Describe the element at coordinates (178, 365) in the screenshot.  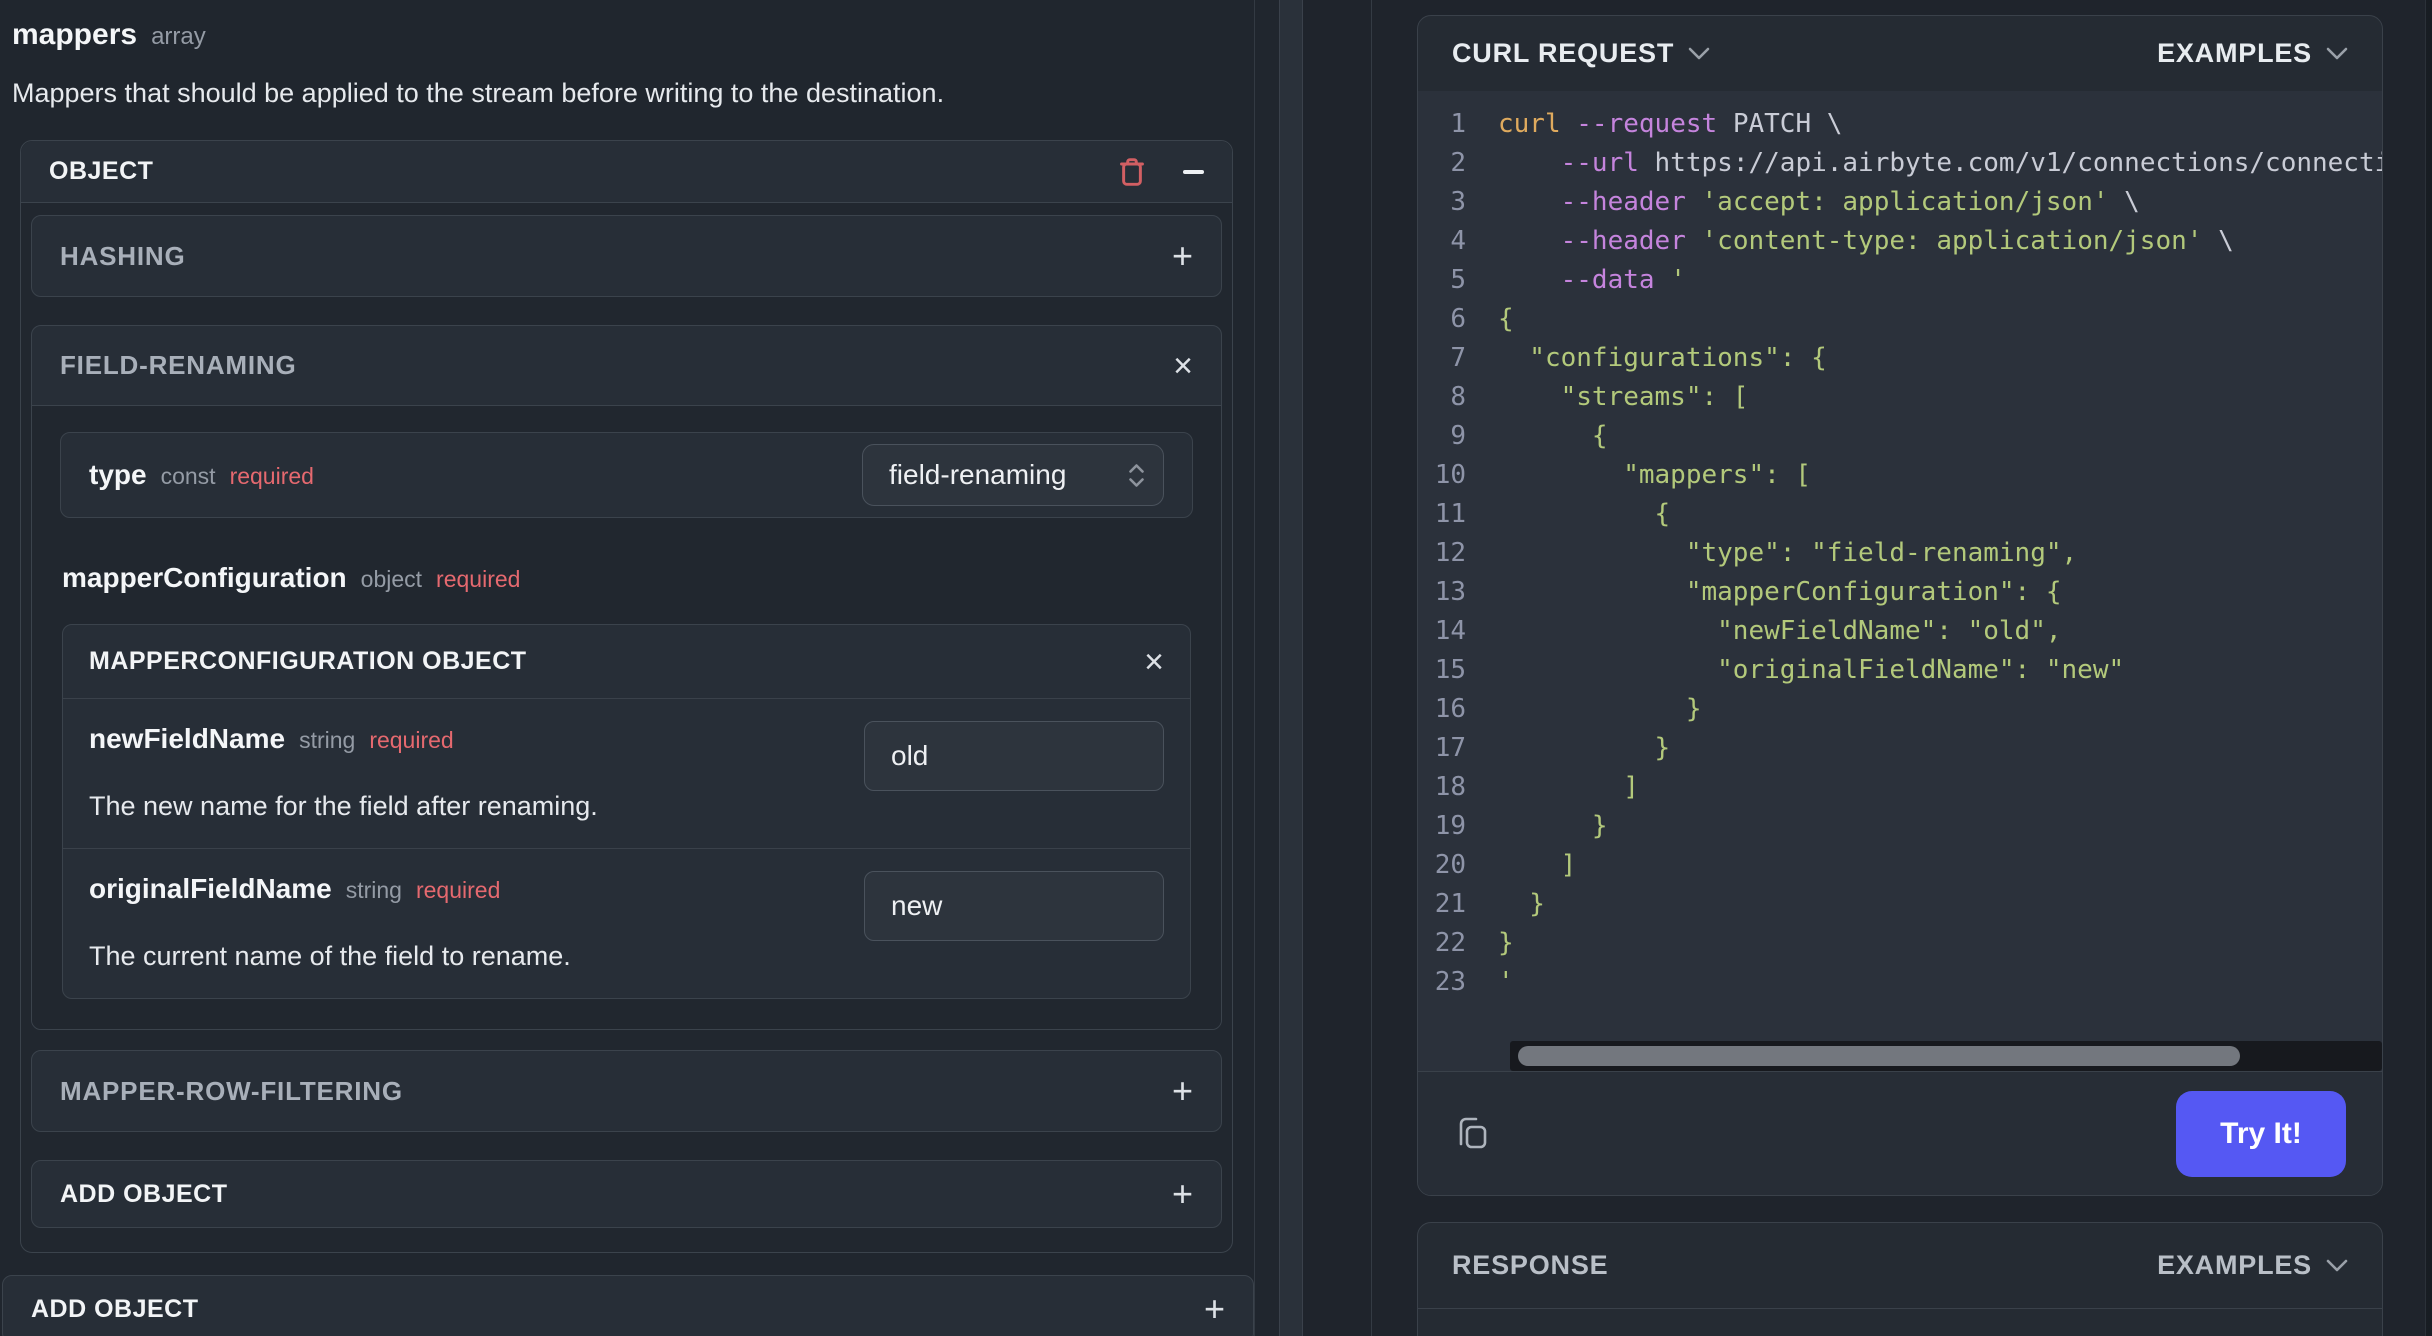
I see `section-field-renaming-label: FIELD-RENAMING` at that location.